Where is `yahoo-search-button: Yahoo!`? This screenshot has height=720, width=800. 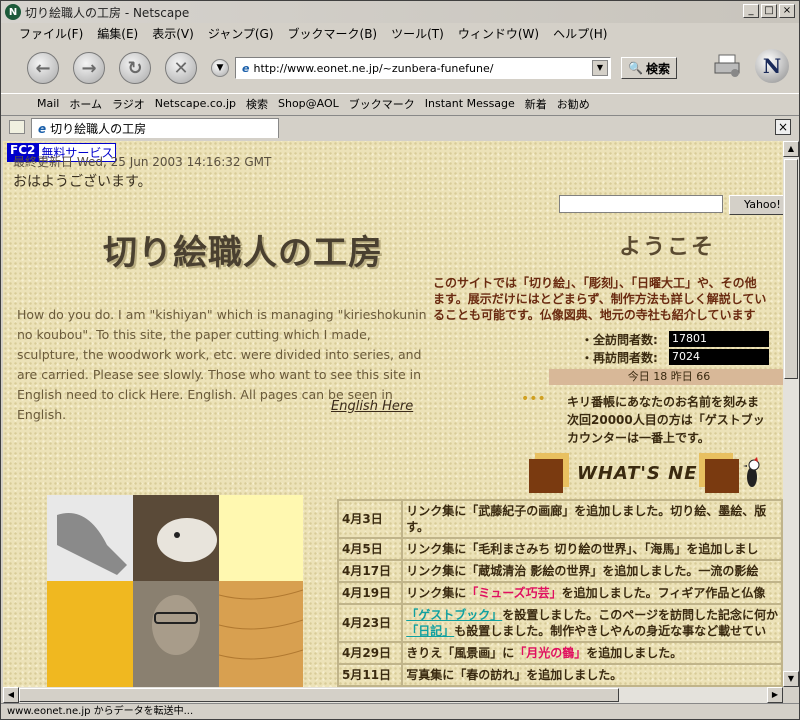 yahoo-search-button: Yahoo! is located at coordinates (756, 205).